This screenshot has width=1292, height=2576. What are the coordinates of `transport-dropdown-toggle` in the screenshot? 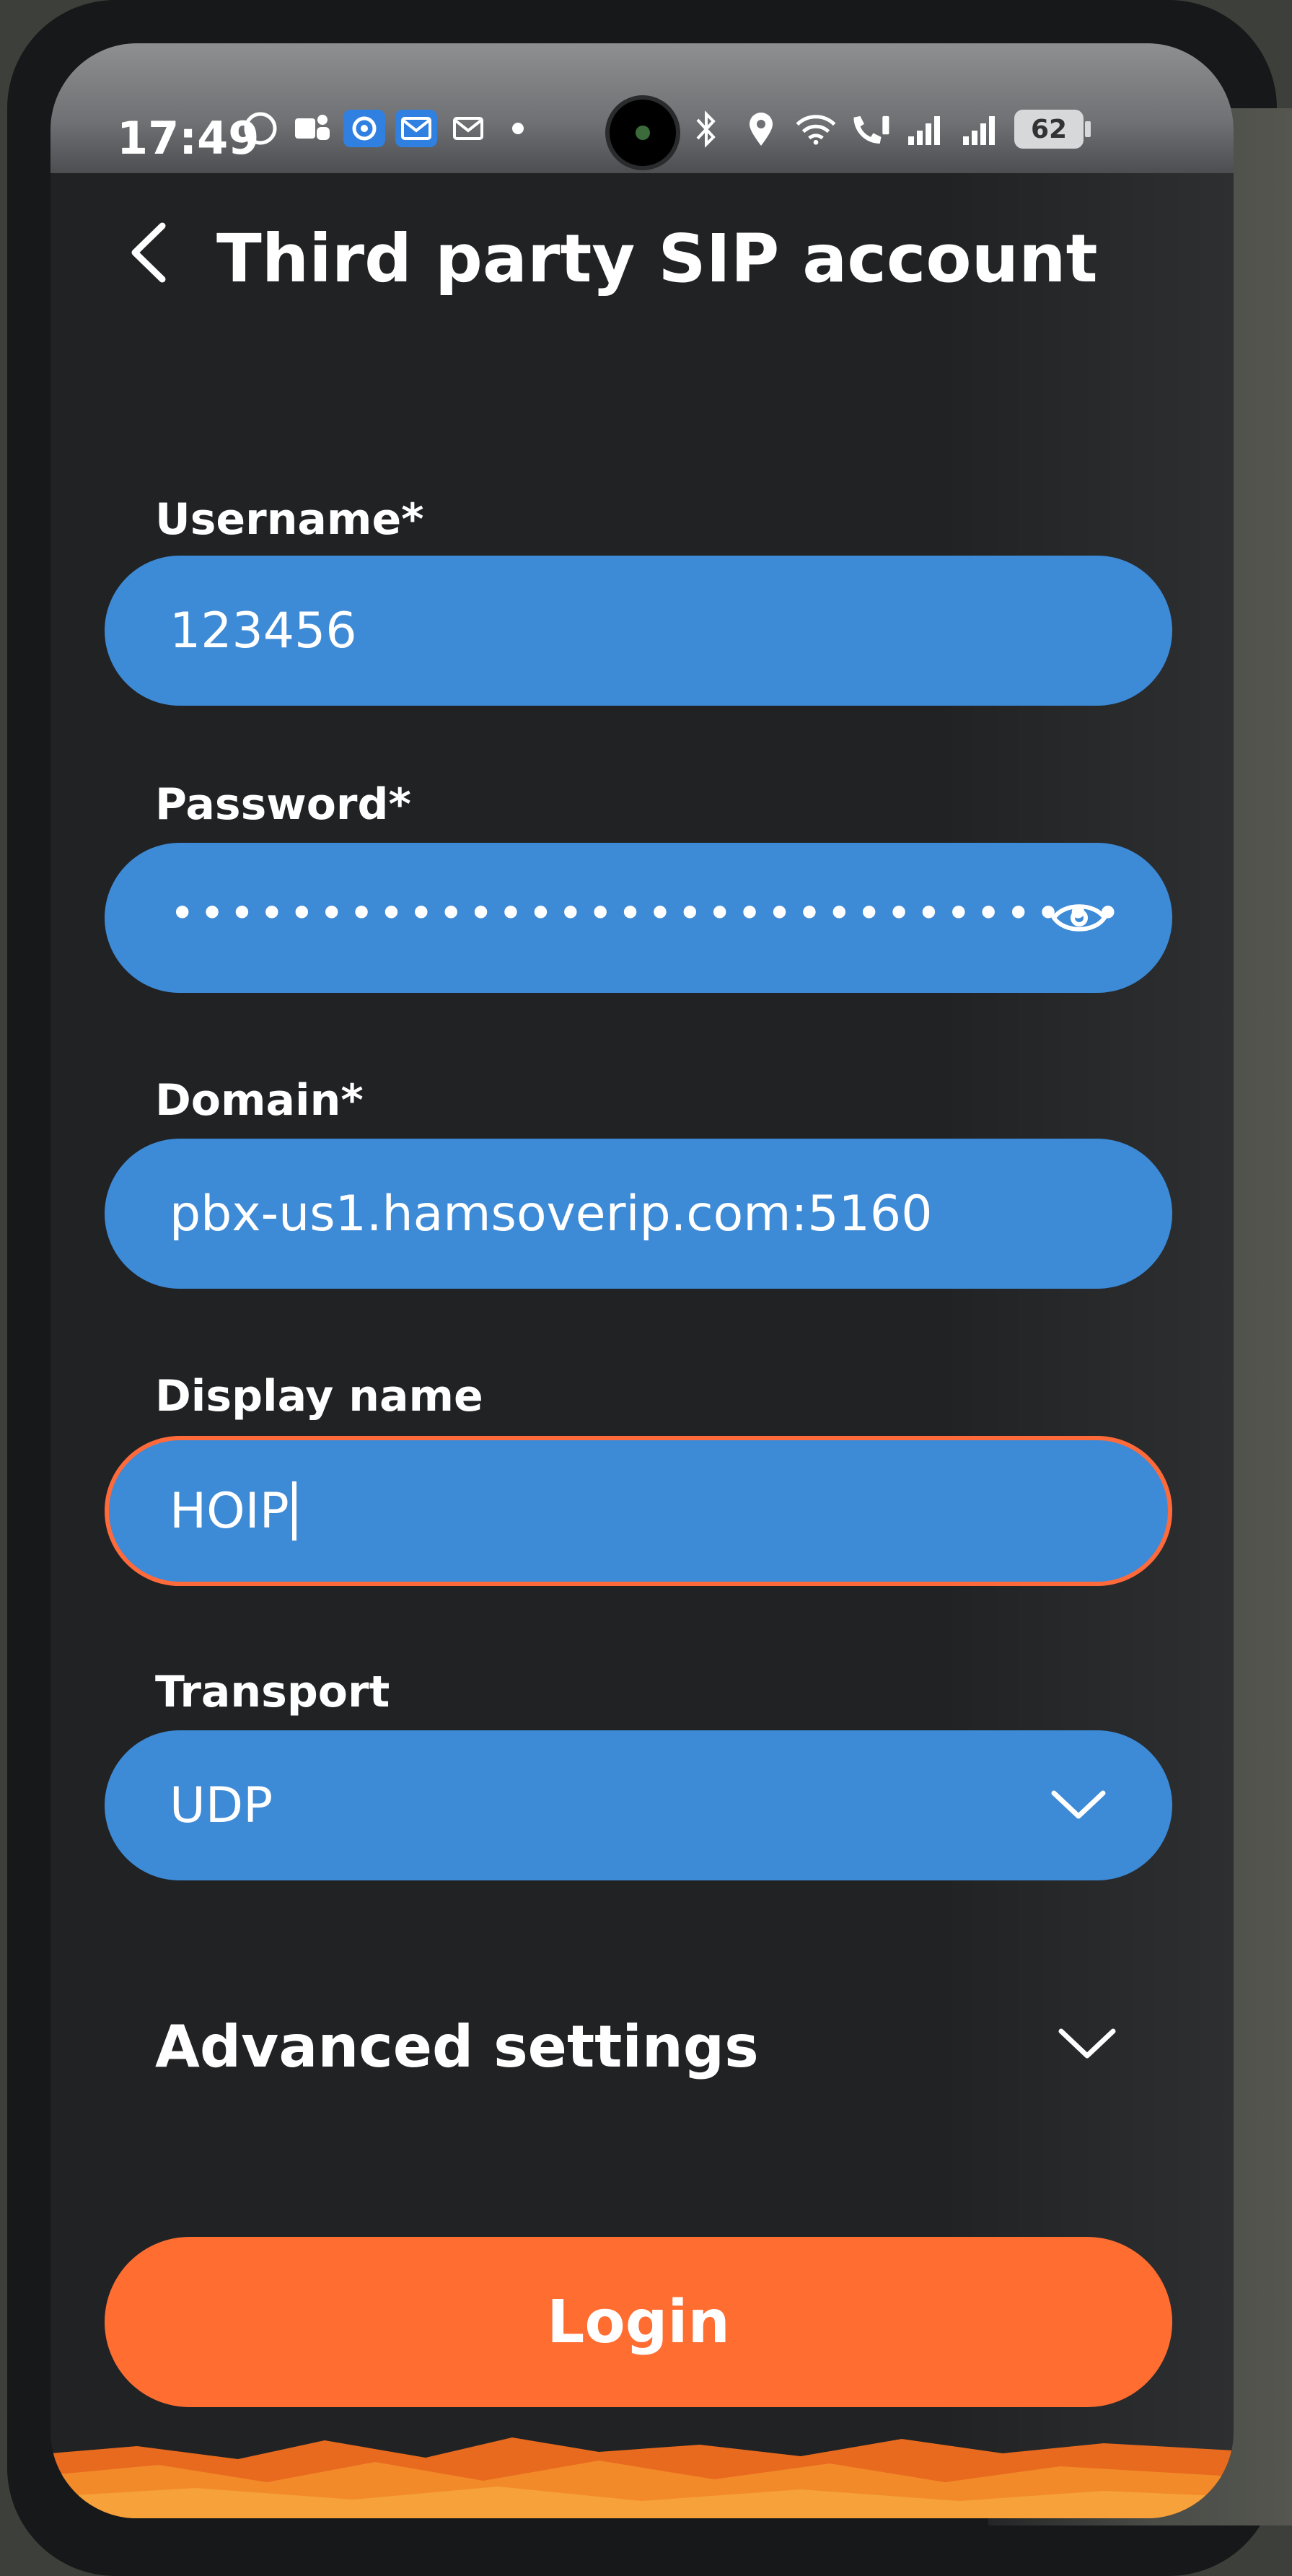 It's located at (1078, 1805).